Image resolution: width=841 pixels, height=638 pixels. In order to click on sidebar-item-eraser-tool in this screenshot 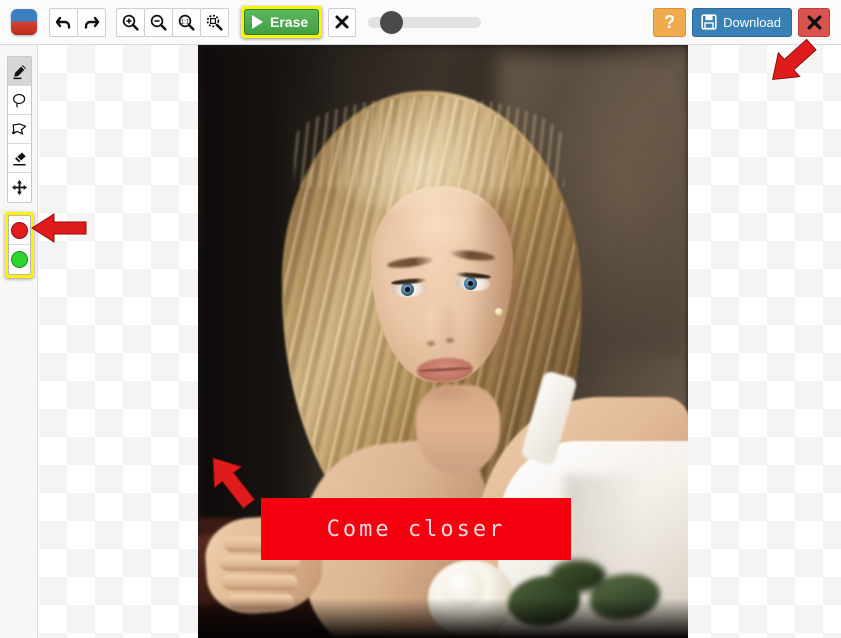, I will do `click(19, 158)`.